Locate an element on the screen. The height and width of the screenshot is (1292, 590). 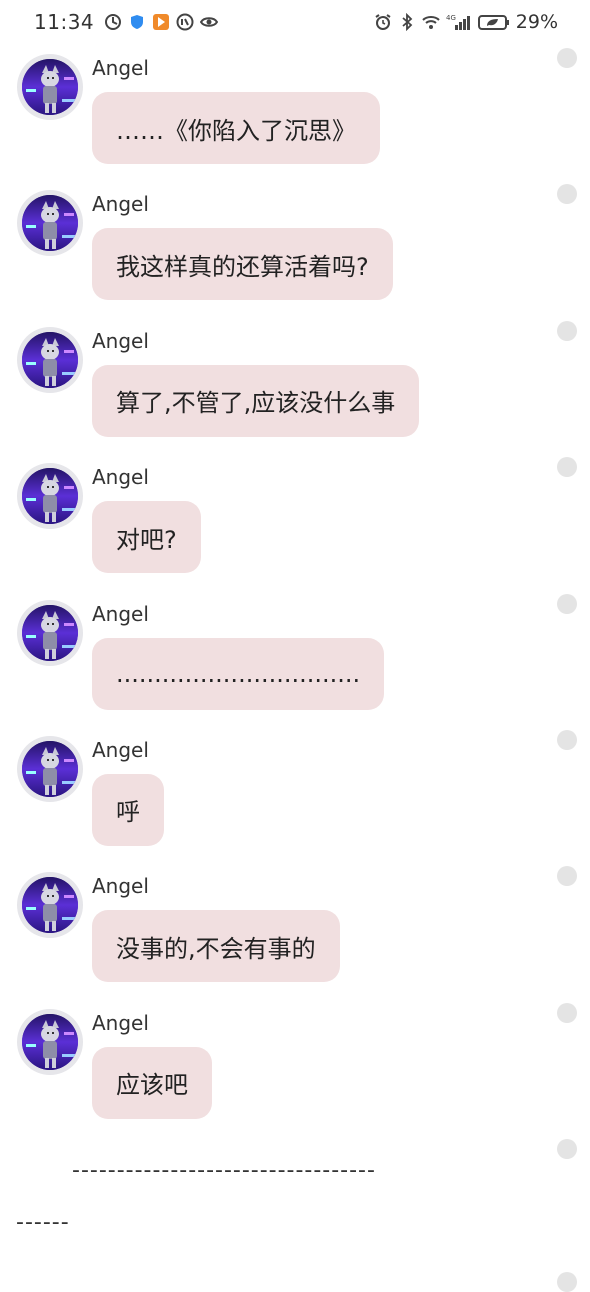
status-time: 11:34 is located at coordinates (64, 22).